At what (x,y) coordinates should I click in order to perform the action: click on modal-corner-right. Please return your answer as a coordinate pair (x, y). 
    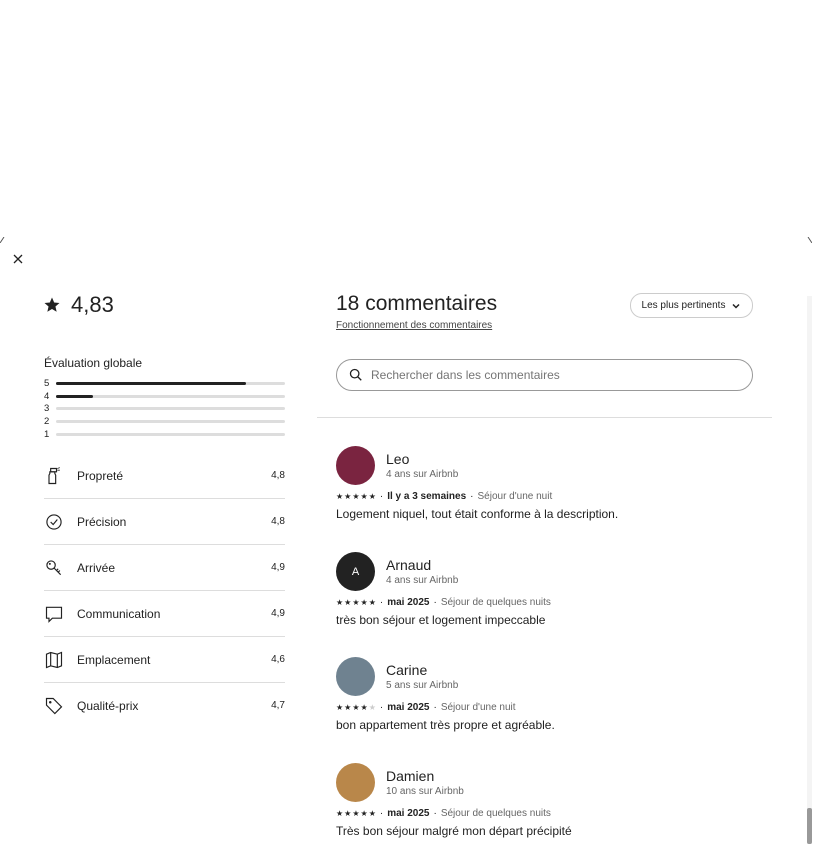
    Looking at the image, I should click on (809, 240).